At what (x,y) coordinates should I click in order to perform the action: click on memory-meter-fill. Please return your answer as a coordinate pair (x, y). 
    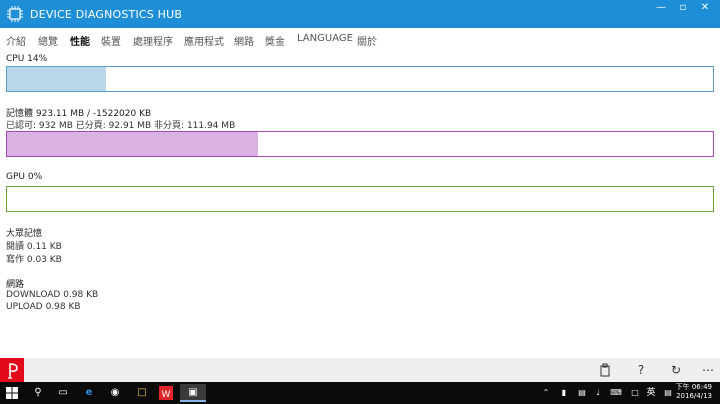
    Looking at the image, I should click on (132, 144).